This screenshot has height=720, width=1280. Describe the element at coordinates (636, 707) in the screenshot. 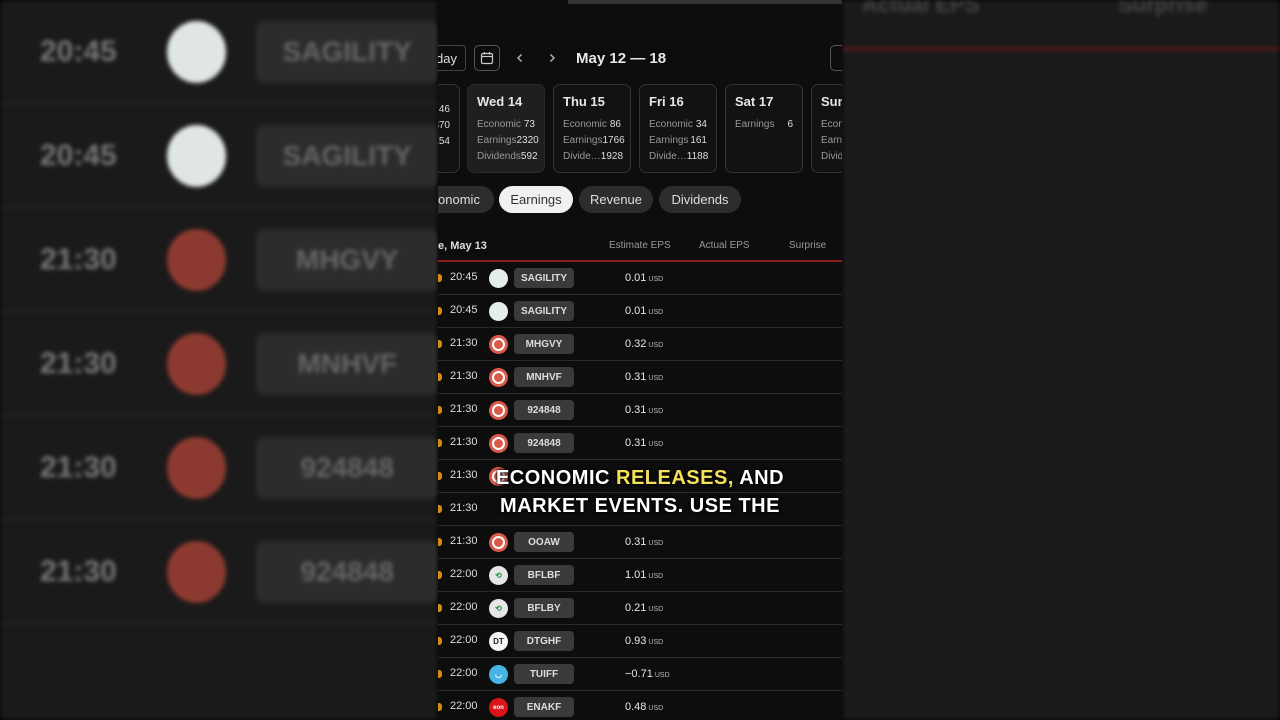

I see `eps-number: 0.48` at that location.